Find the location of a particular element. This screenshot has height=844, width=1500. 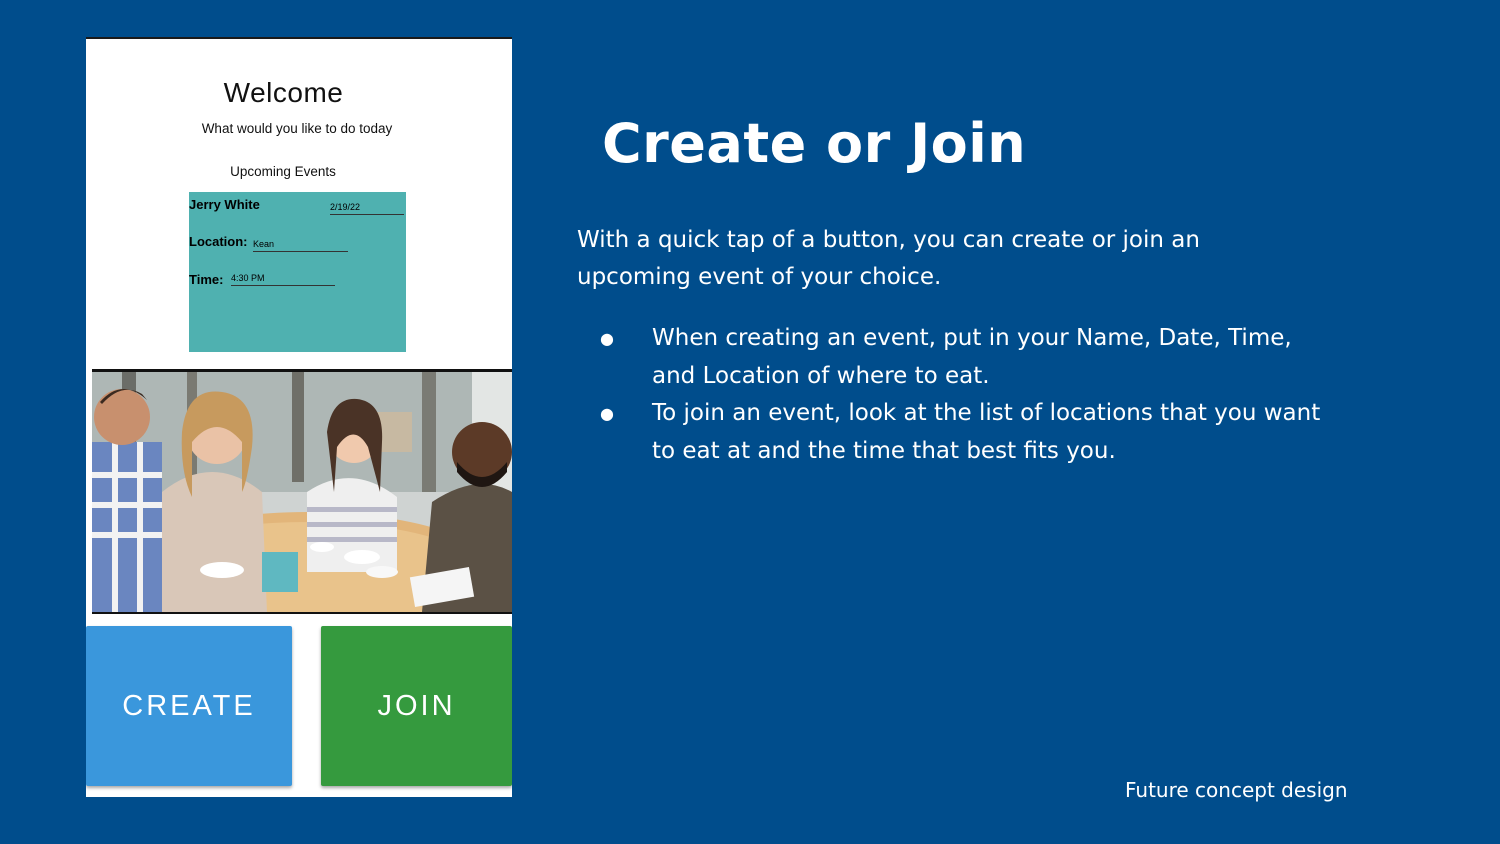

event-time-label: Time: is located at coordinates (206, 279).